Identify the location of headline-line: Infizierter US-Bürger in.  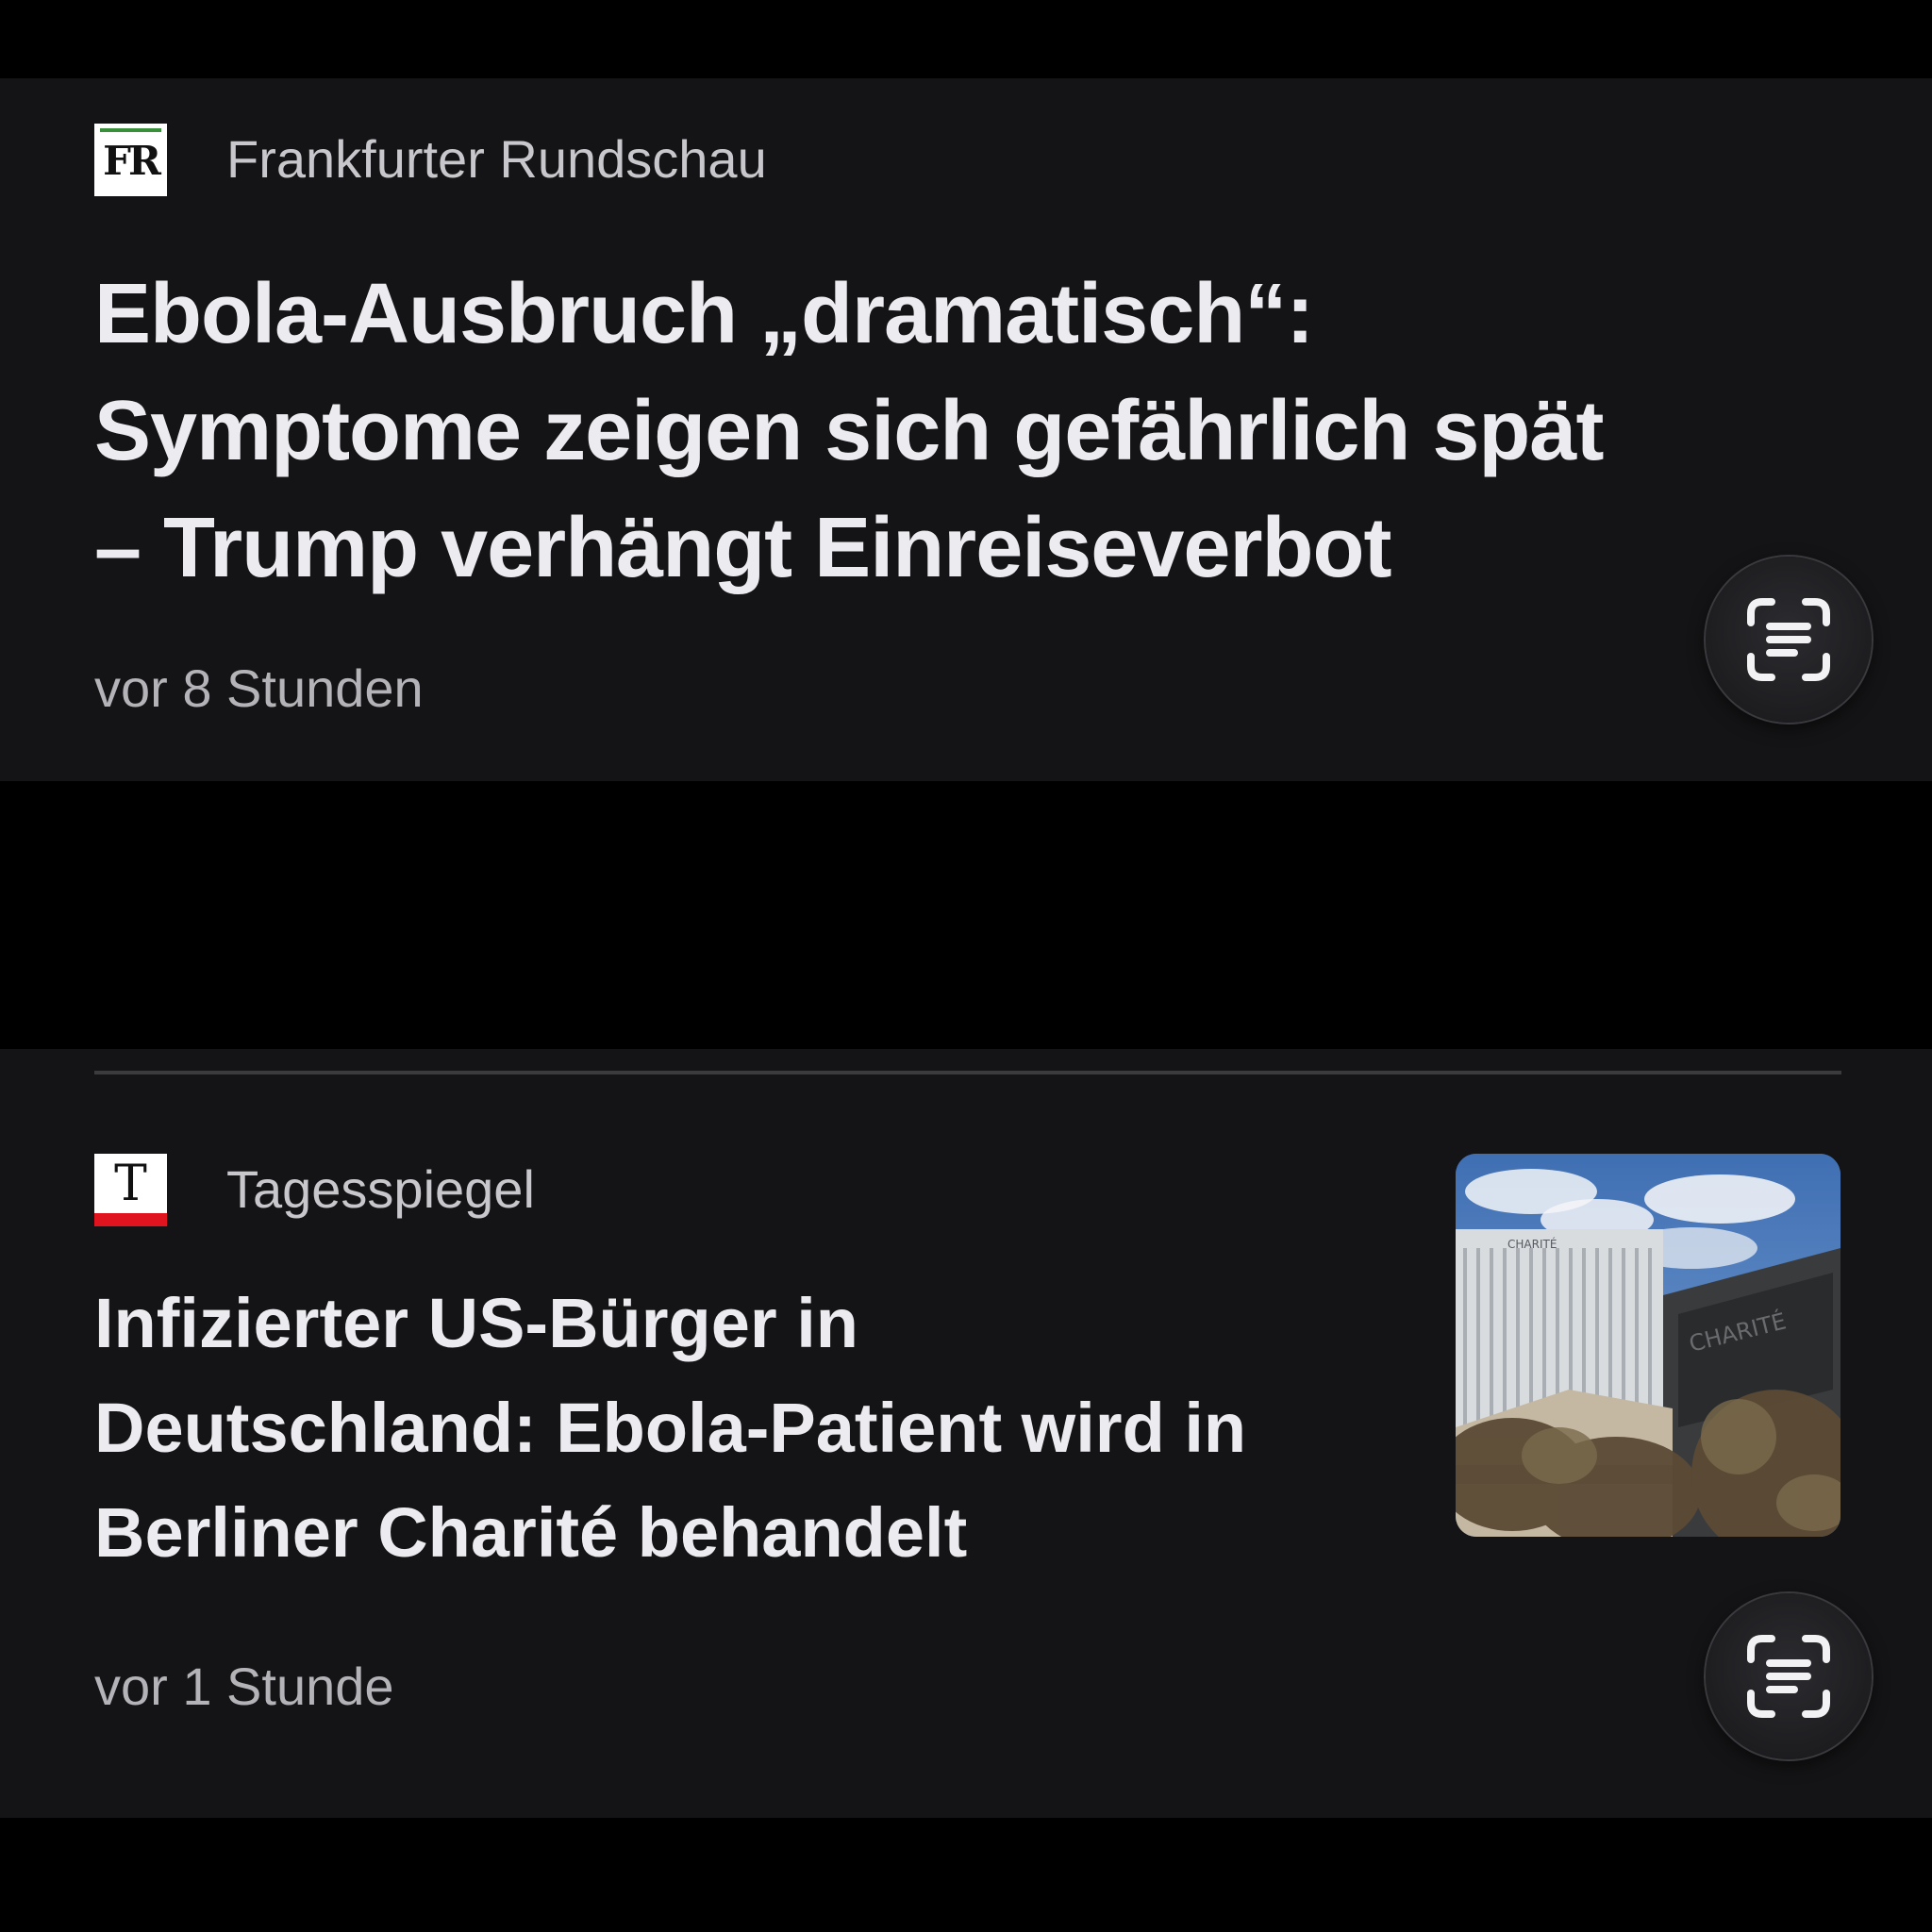
(476, 1323).